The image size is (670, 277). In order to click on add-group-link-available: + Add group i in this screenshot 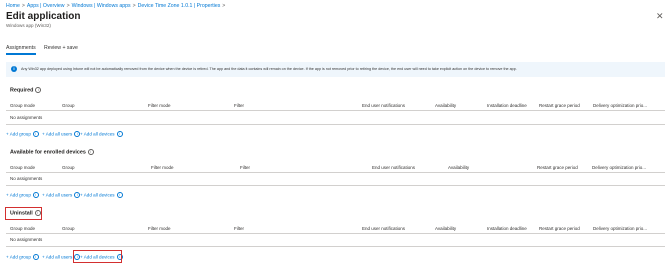, I will do `click(22, 195)`.